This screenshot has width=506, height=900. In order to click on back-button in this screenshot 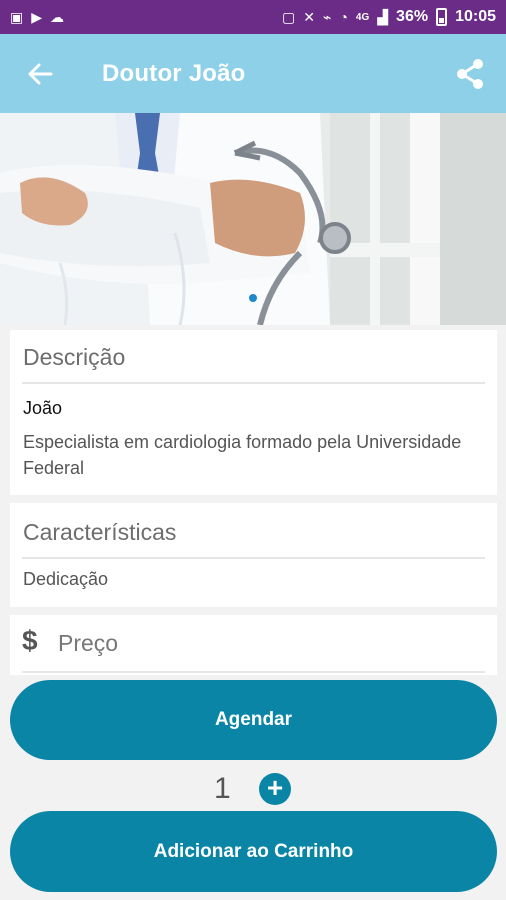, I will do `click(40, 74)`.